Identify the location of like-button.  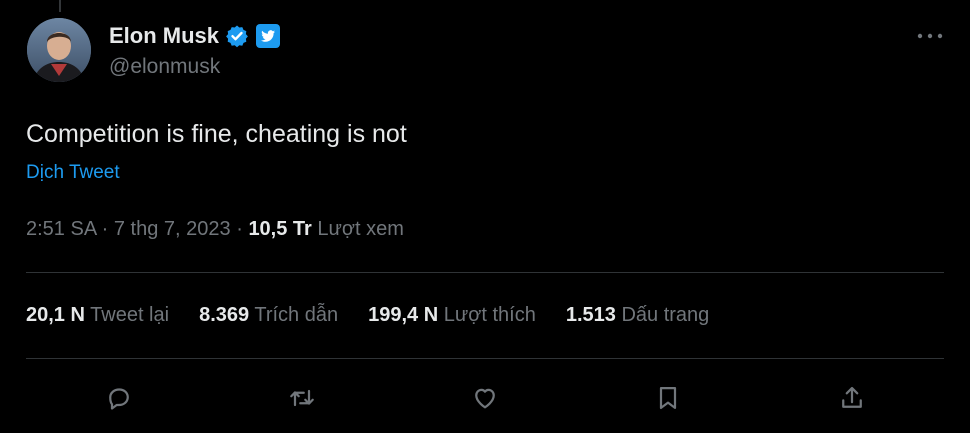
(485, 398).